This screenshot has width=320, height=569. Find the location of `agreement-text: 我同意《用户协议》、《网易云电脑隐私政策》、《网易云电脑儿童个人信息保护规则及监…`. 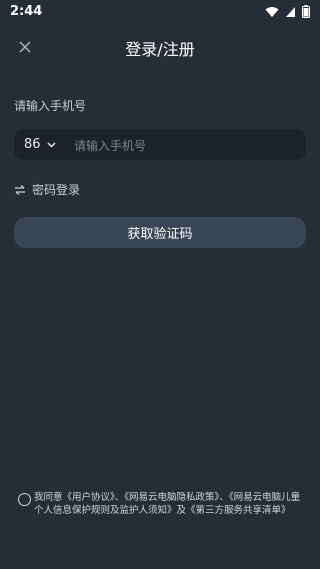

agreement-text: 我同意《用户协议》、《网易云电脑隐私政策》、《网易云电脑儿童个人信息保护规则及监… is located at coordinates (170, 504).